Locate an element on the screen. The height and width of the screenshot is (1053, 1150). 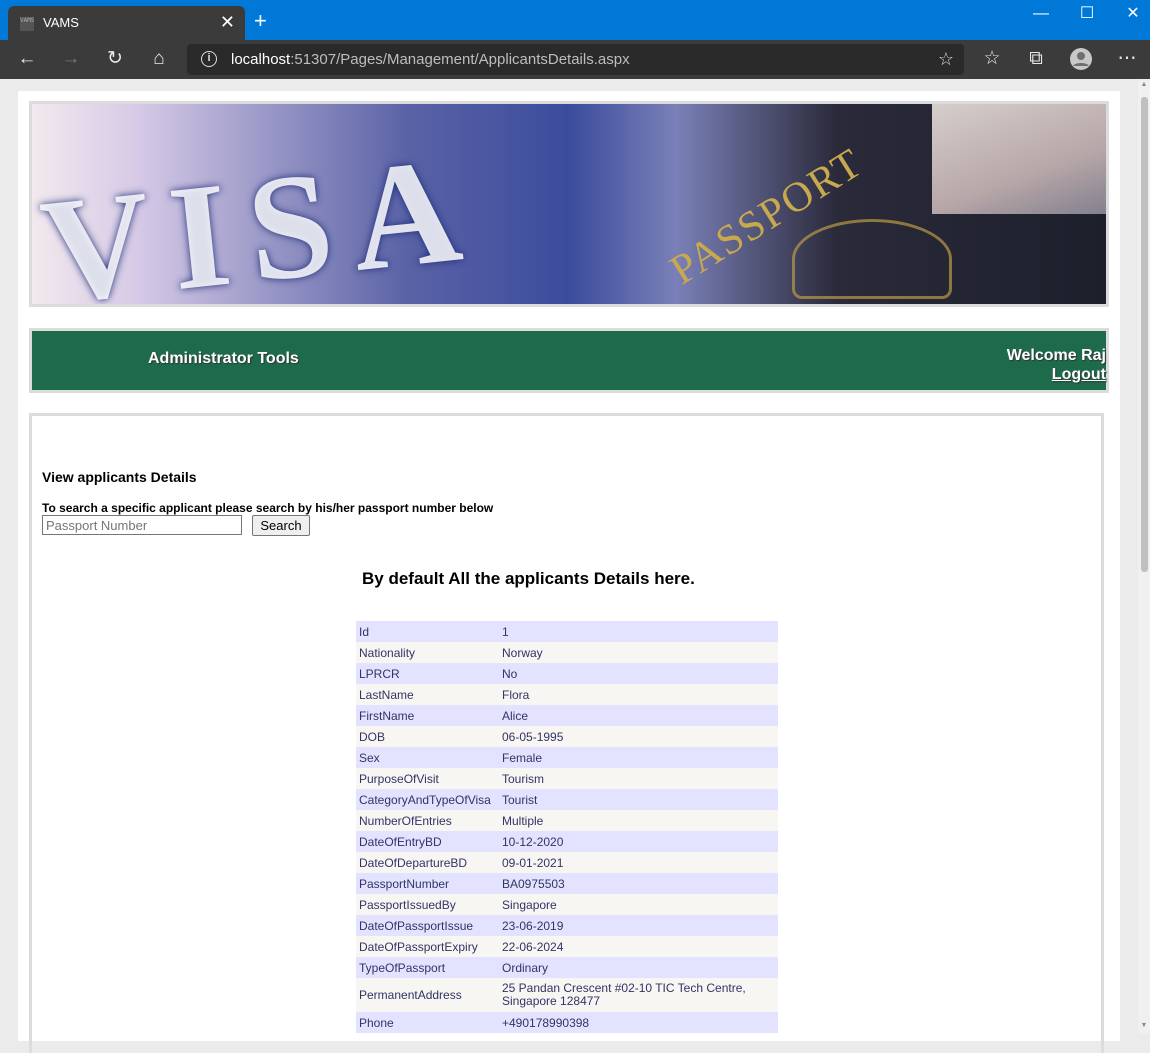
refresh-icon: ↻ is located at coordinates (115, 60).